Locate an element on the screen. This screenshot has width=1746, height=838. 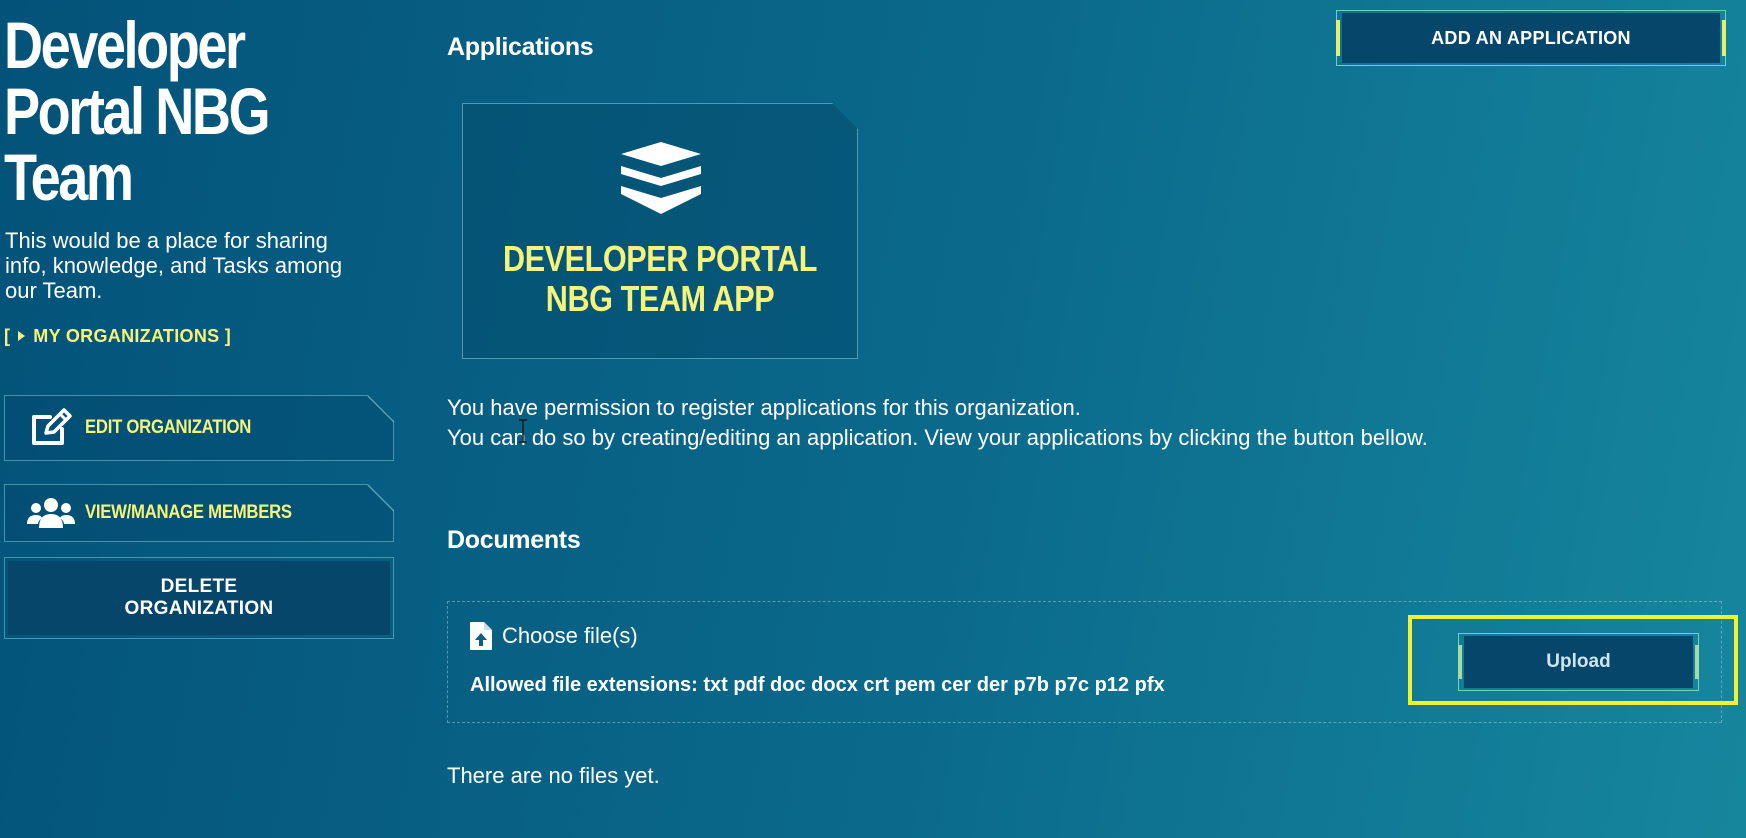
manage-members-button: VIEW/MANAGE MEMBERS is located at coordinates (199, 513).